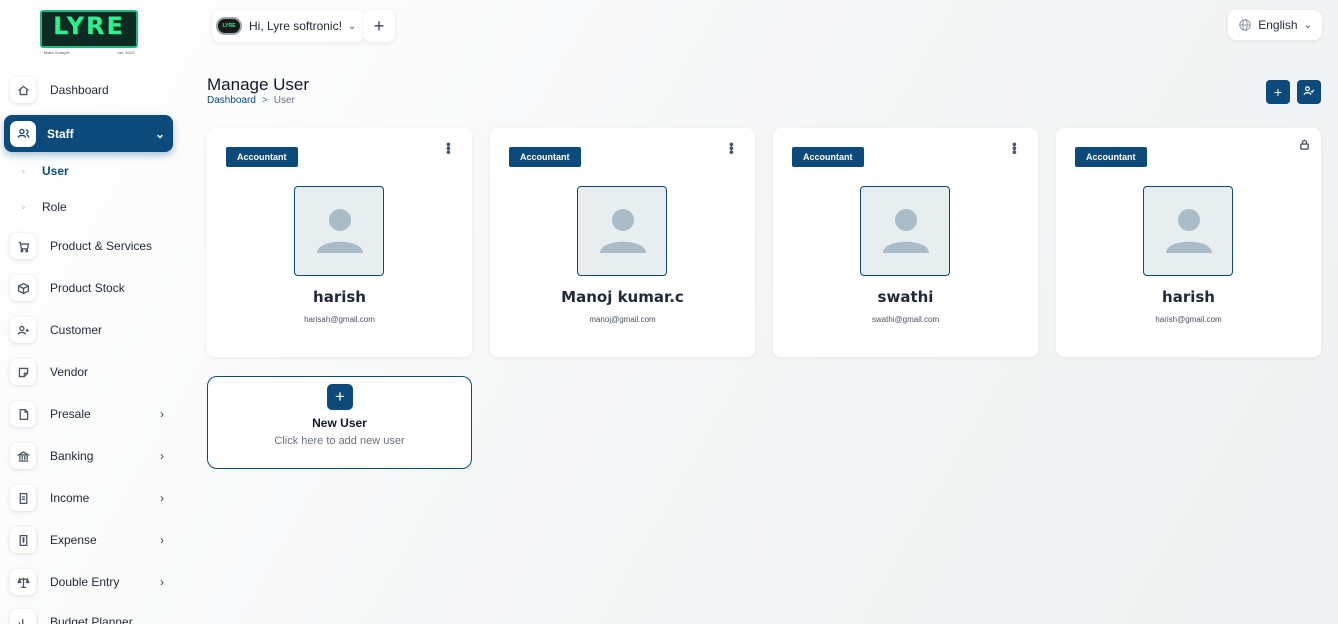 This screenshot has height=624, width=1338. What do you see at coordinates (905, 319) in the screenshot?
I see `user-email: swathi@gmail.com` at bounding box center [905, 319].